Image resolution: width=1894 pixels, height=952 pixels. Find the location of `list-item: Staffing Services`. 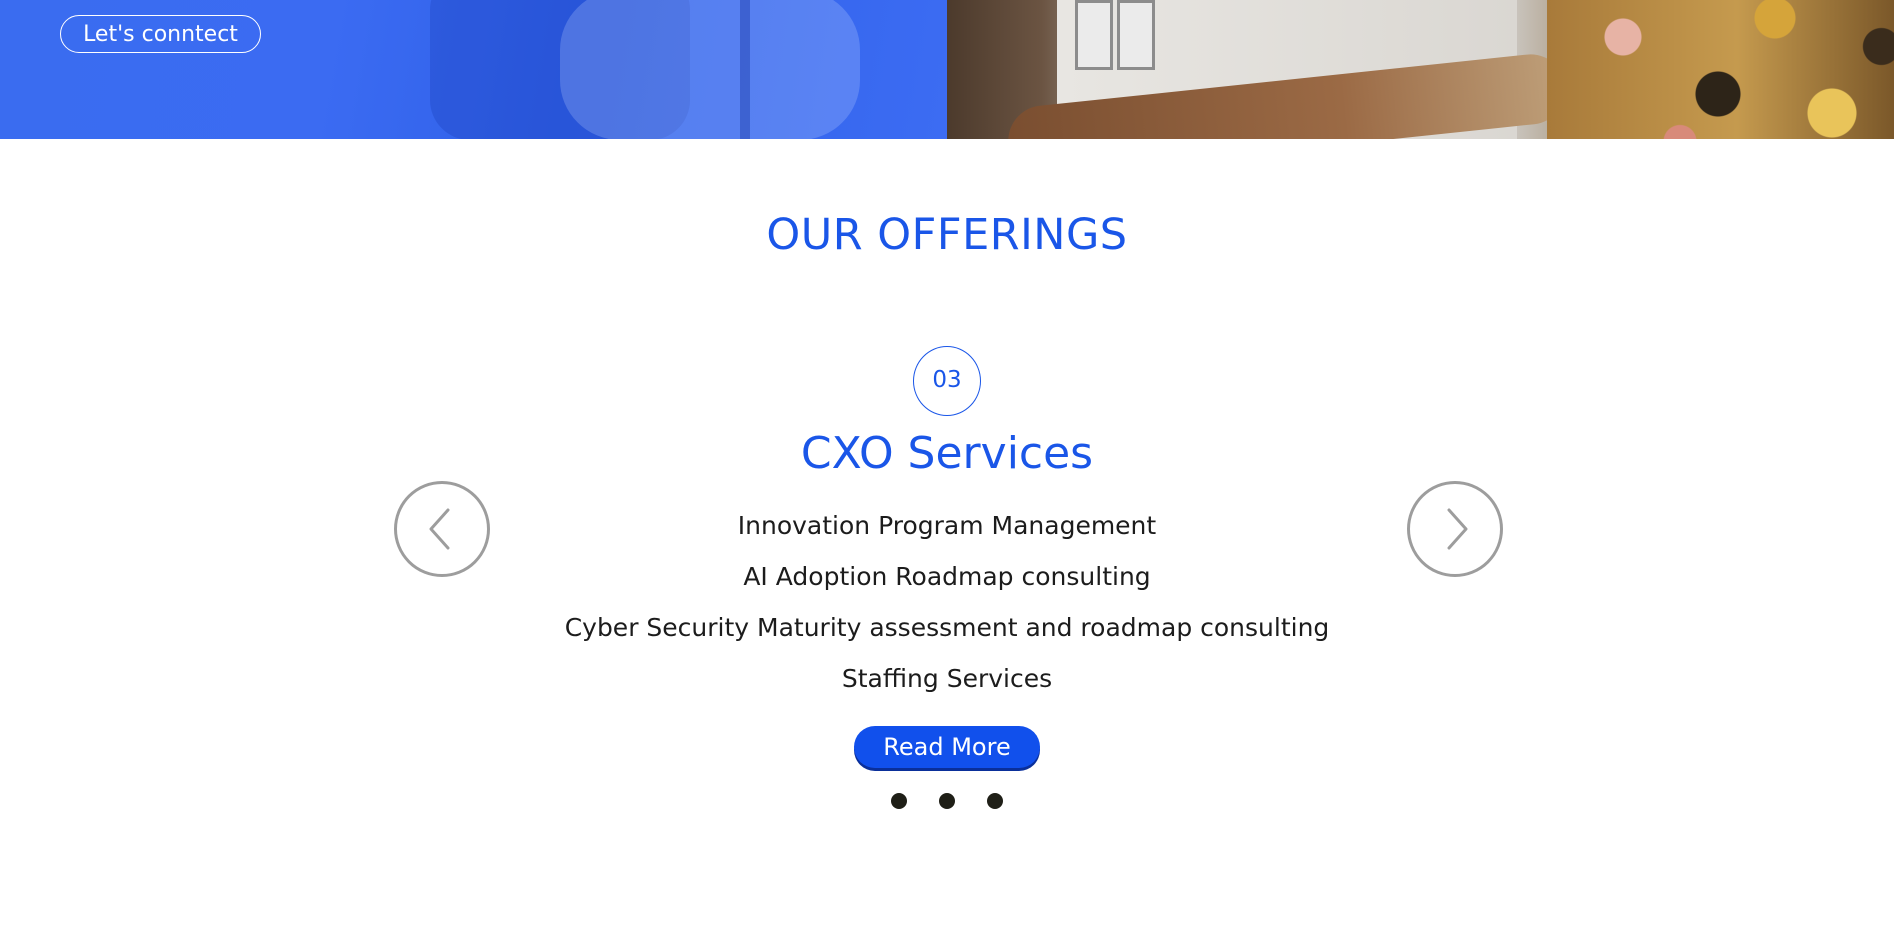

list-item: Staffing Services is located at coordinates (947, 678).